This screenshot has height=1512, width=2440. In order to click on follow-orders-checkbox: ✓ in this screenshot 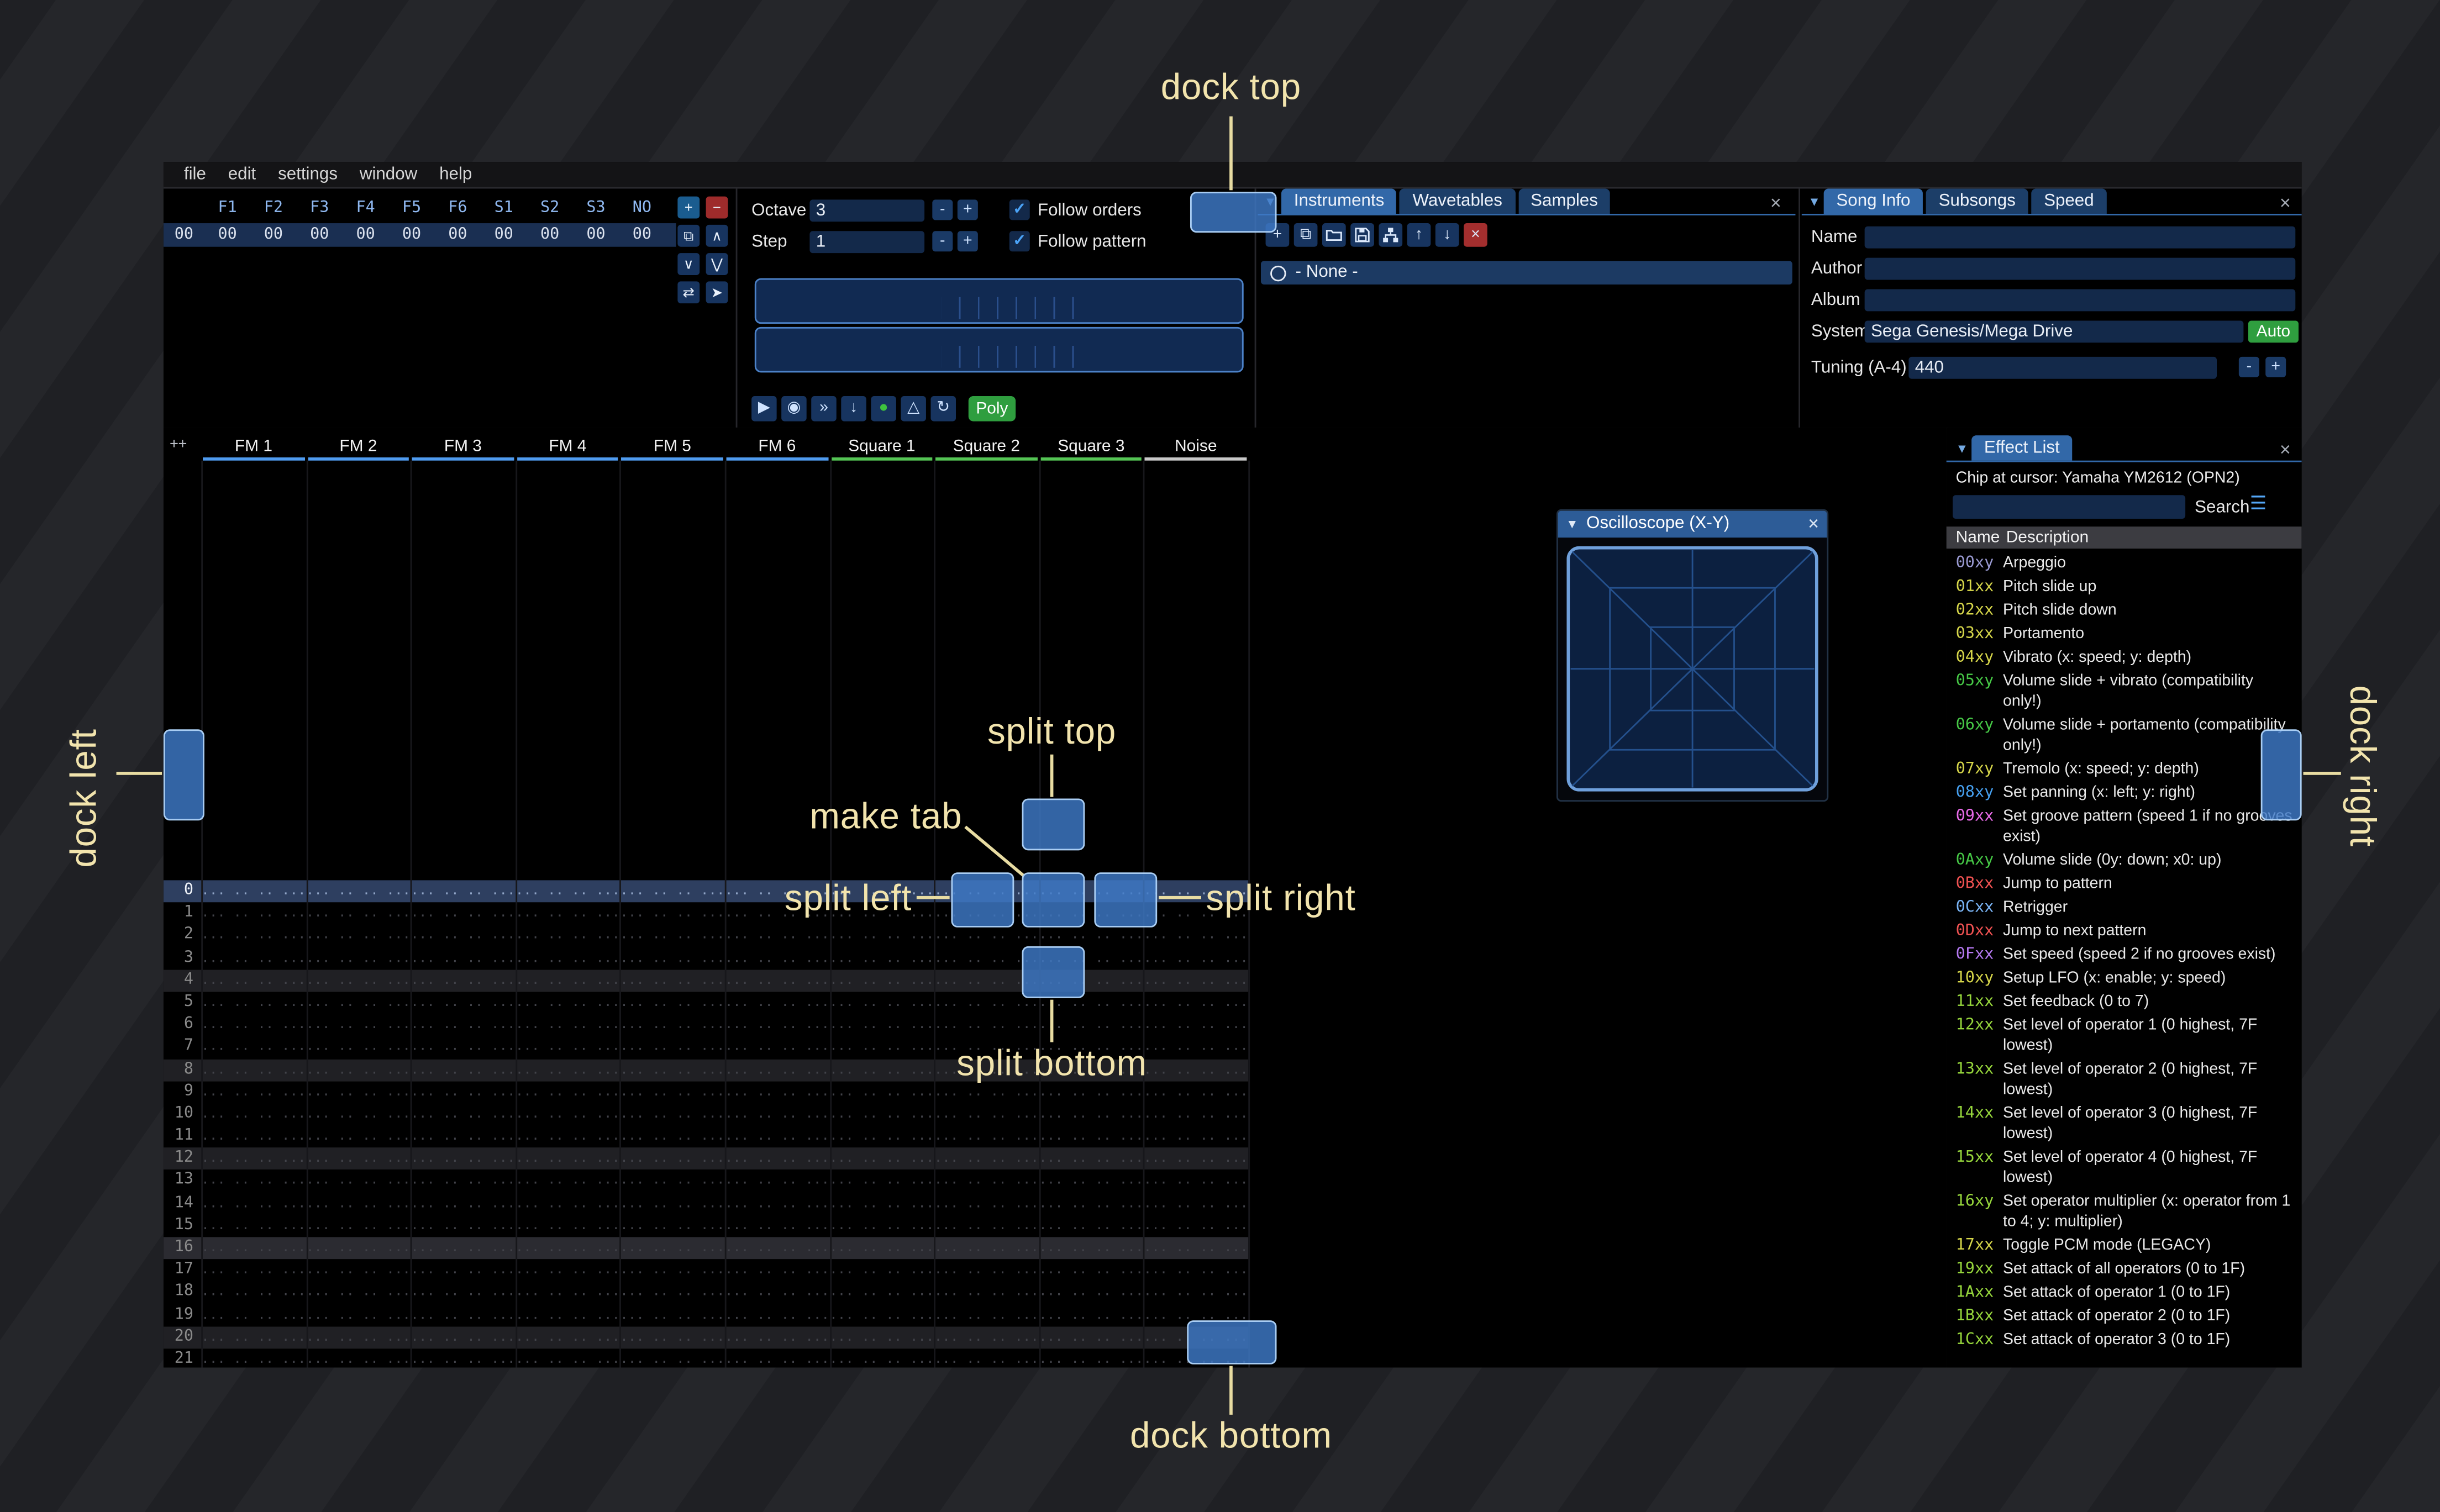, I will do `click(1019, 209)`.